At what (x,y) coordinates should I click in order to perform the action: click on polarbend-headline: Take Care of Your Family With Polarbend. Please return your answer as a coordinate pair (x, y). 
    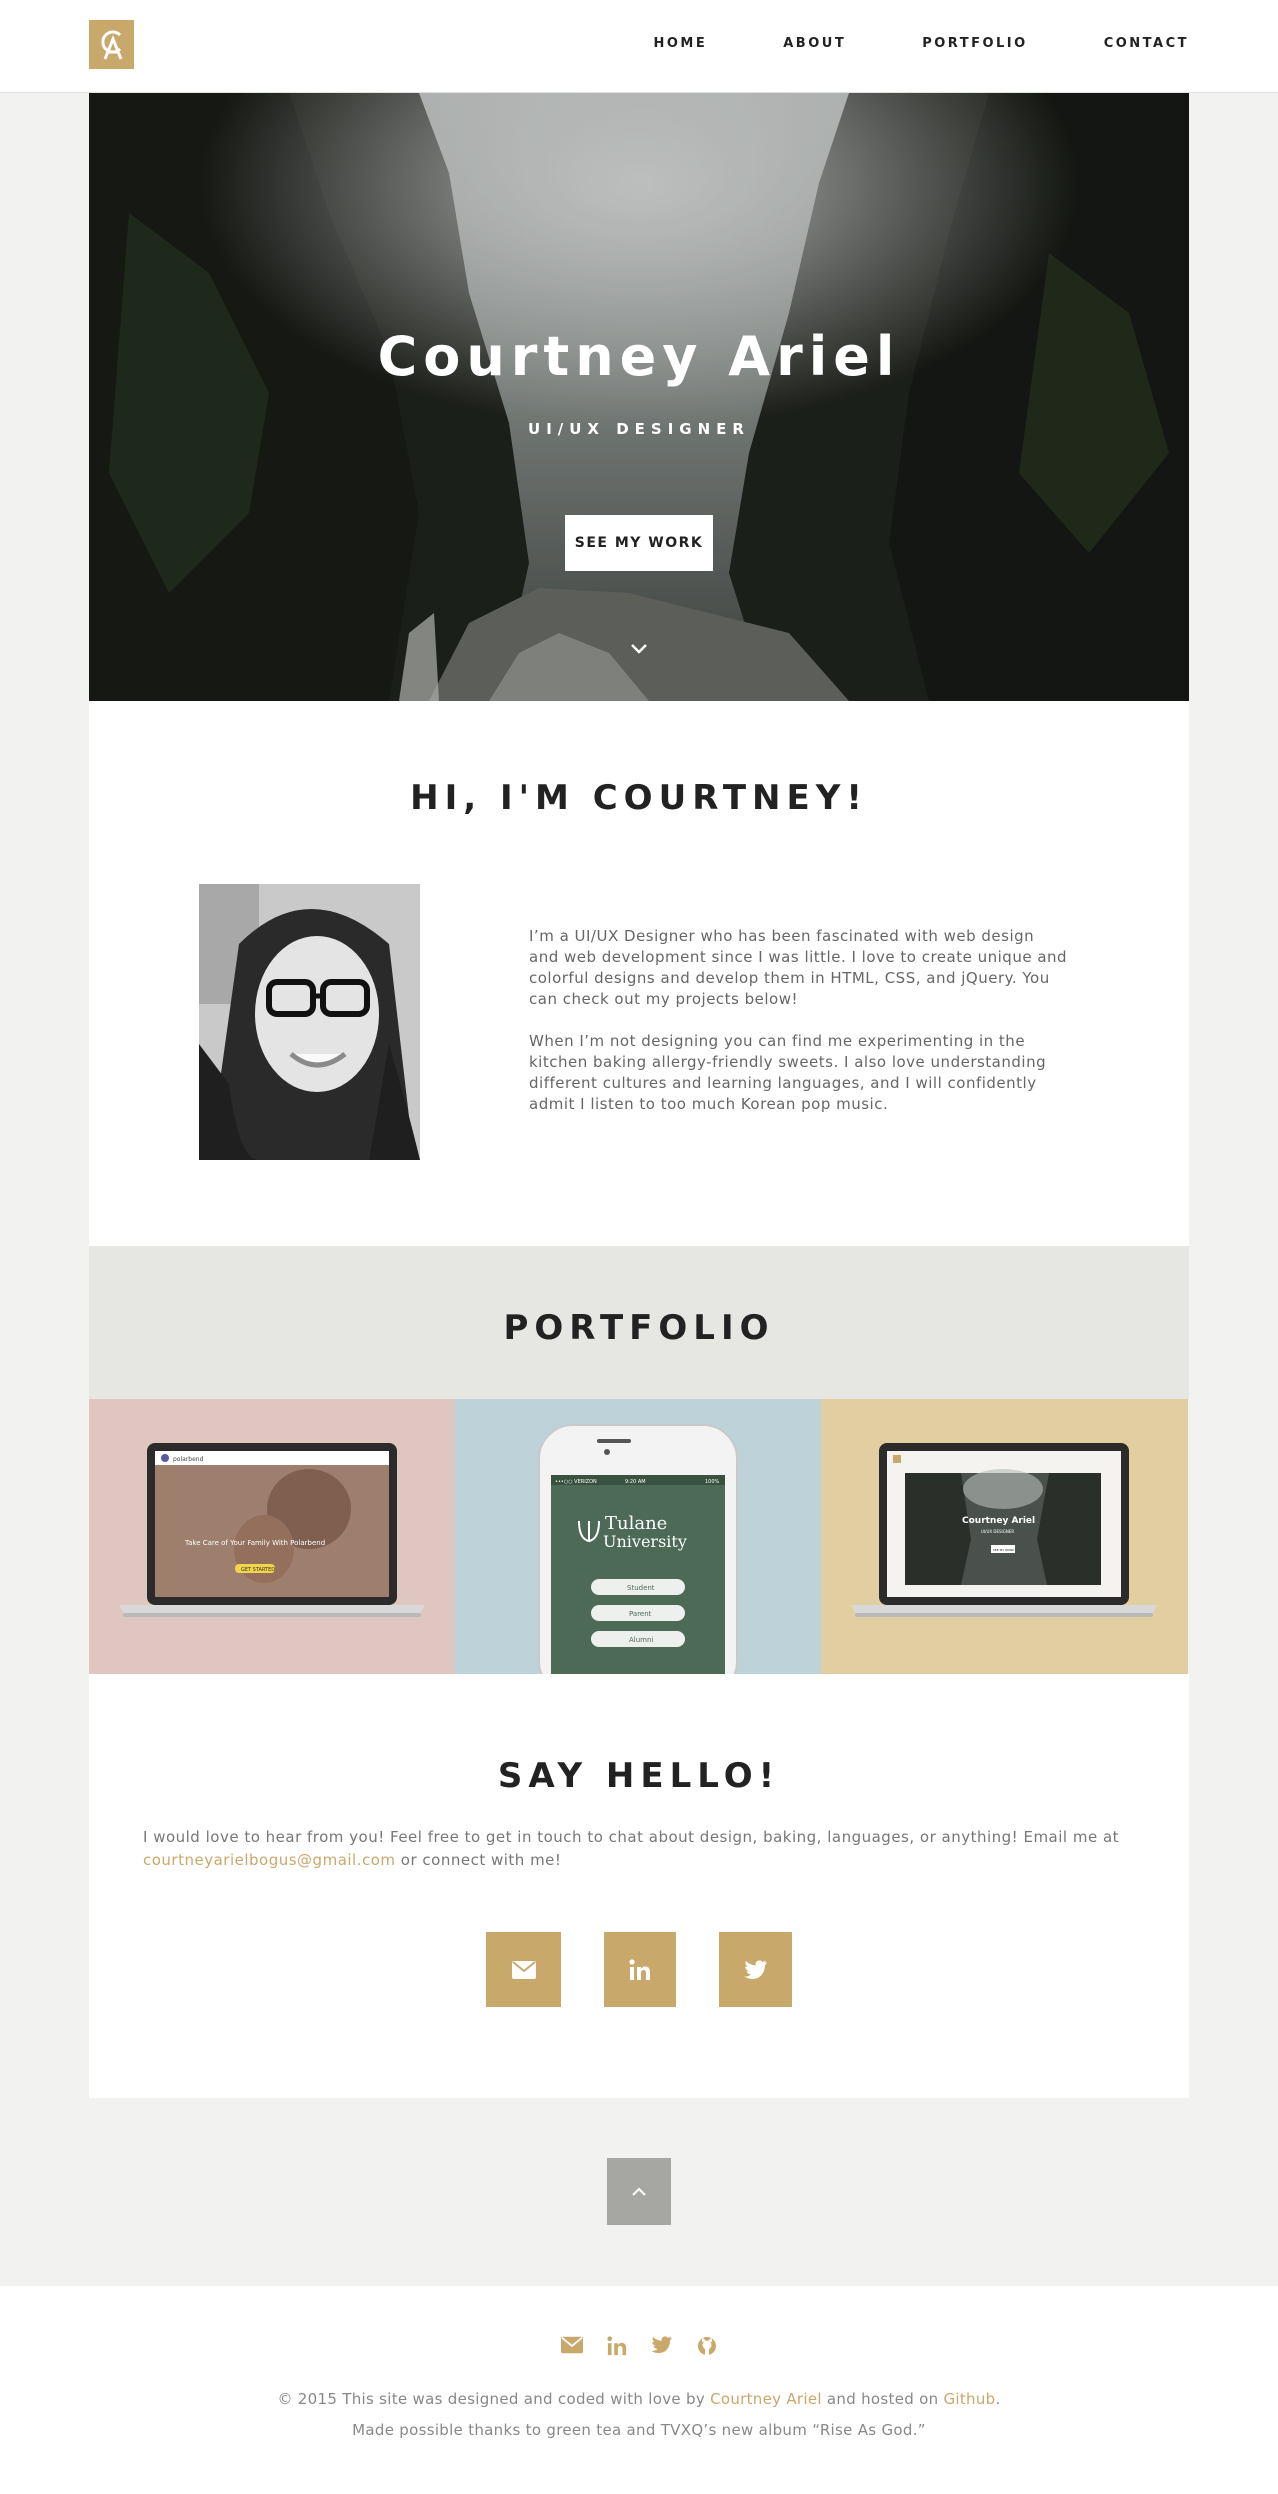
    Looking at the image, I should click on (254, 1543).